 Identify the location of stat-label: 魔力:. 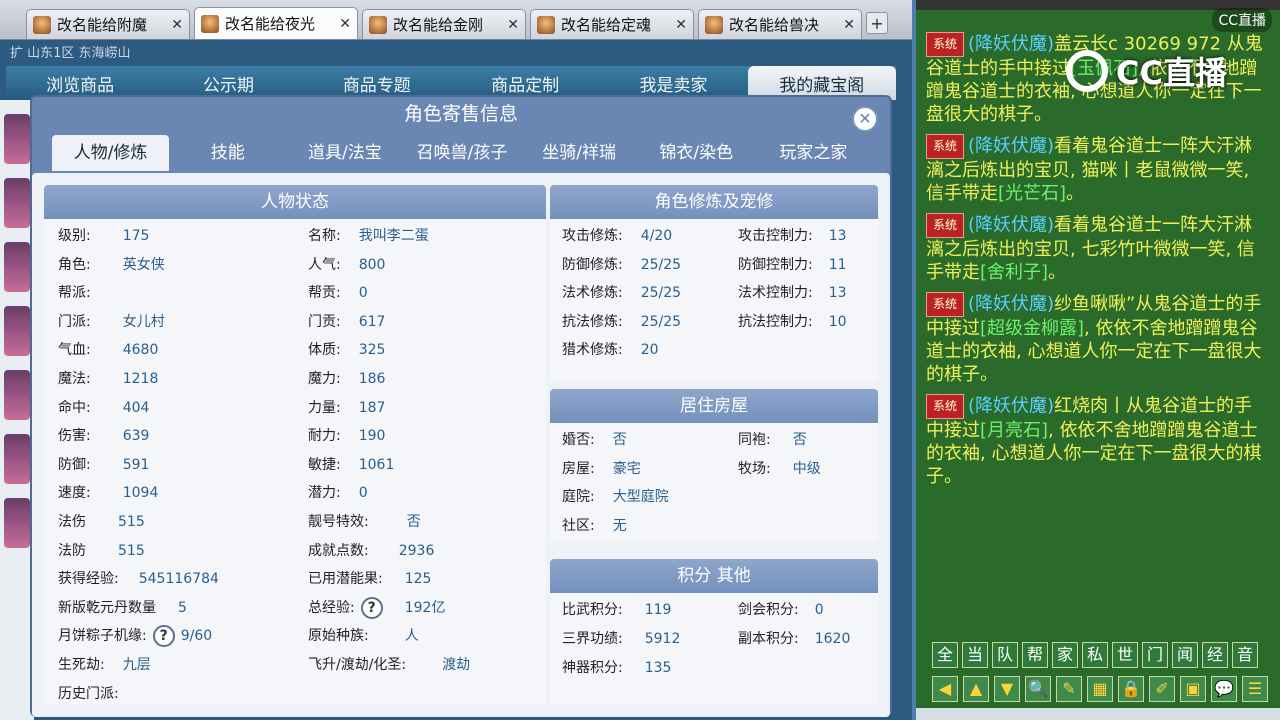
(324, 379).